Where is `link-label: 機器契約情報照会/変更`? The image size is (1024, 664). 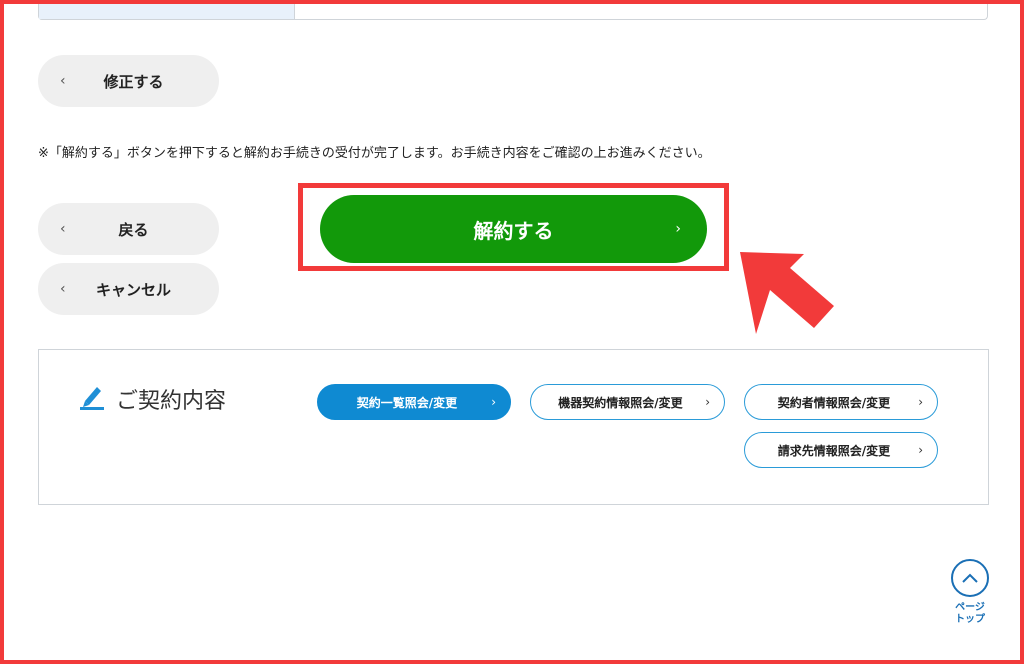
link-label: 機器契約情報照会/変更 is located at coordinates (620, 402).